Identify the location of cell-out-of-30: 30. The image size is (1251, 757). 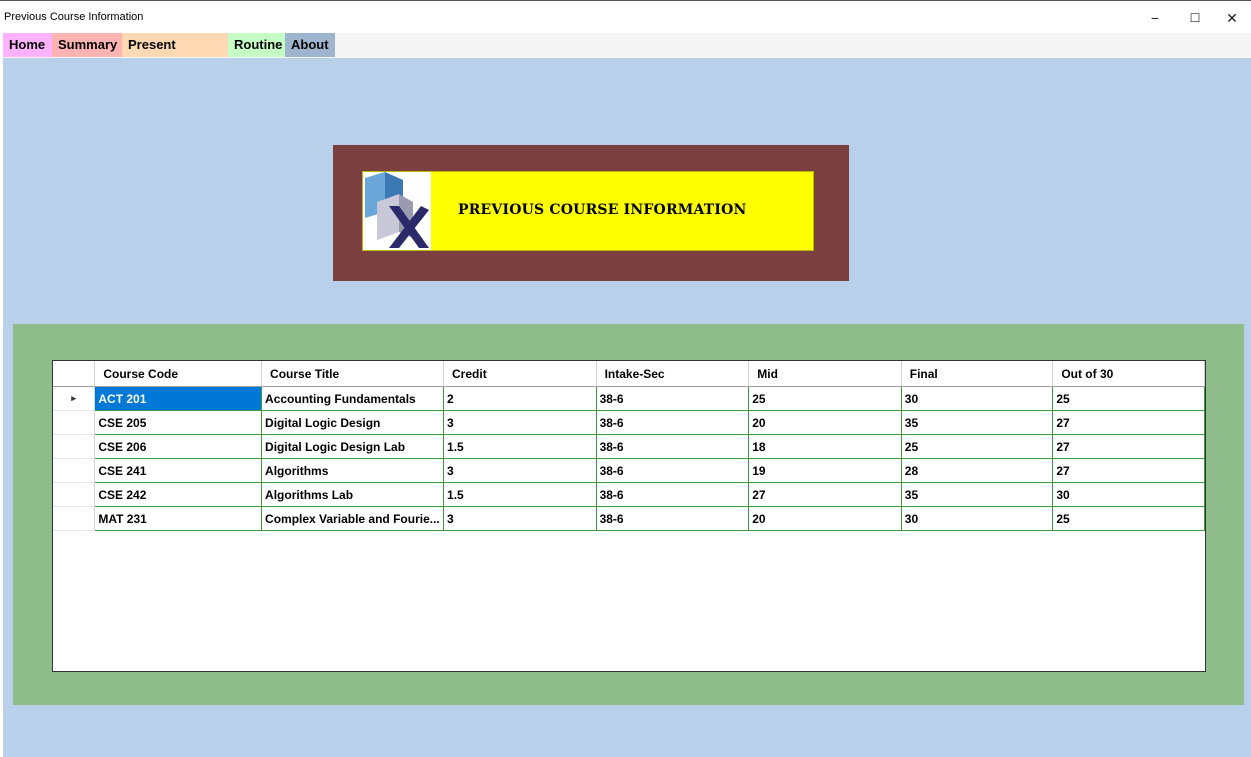
(1128, 494).